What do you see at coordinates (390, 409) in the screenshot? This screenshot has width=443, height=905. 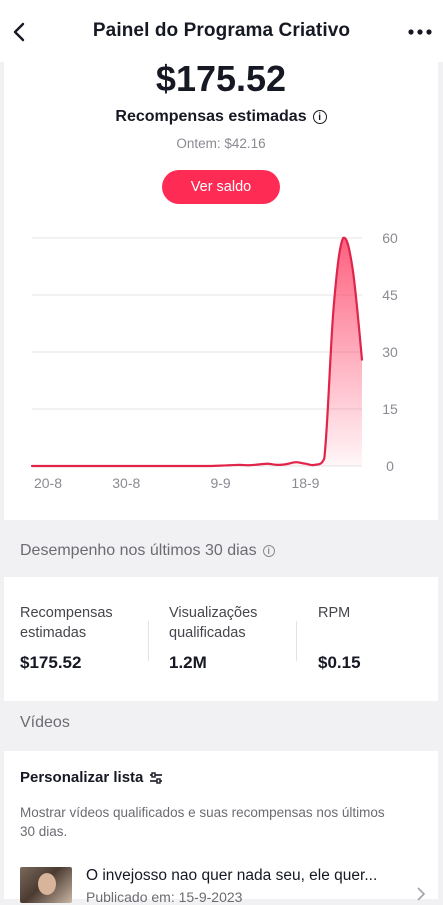 I see `y-tick-label: 15` at bounding box center [390, 409].